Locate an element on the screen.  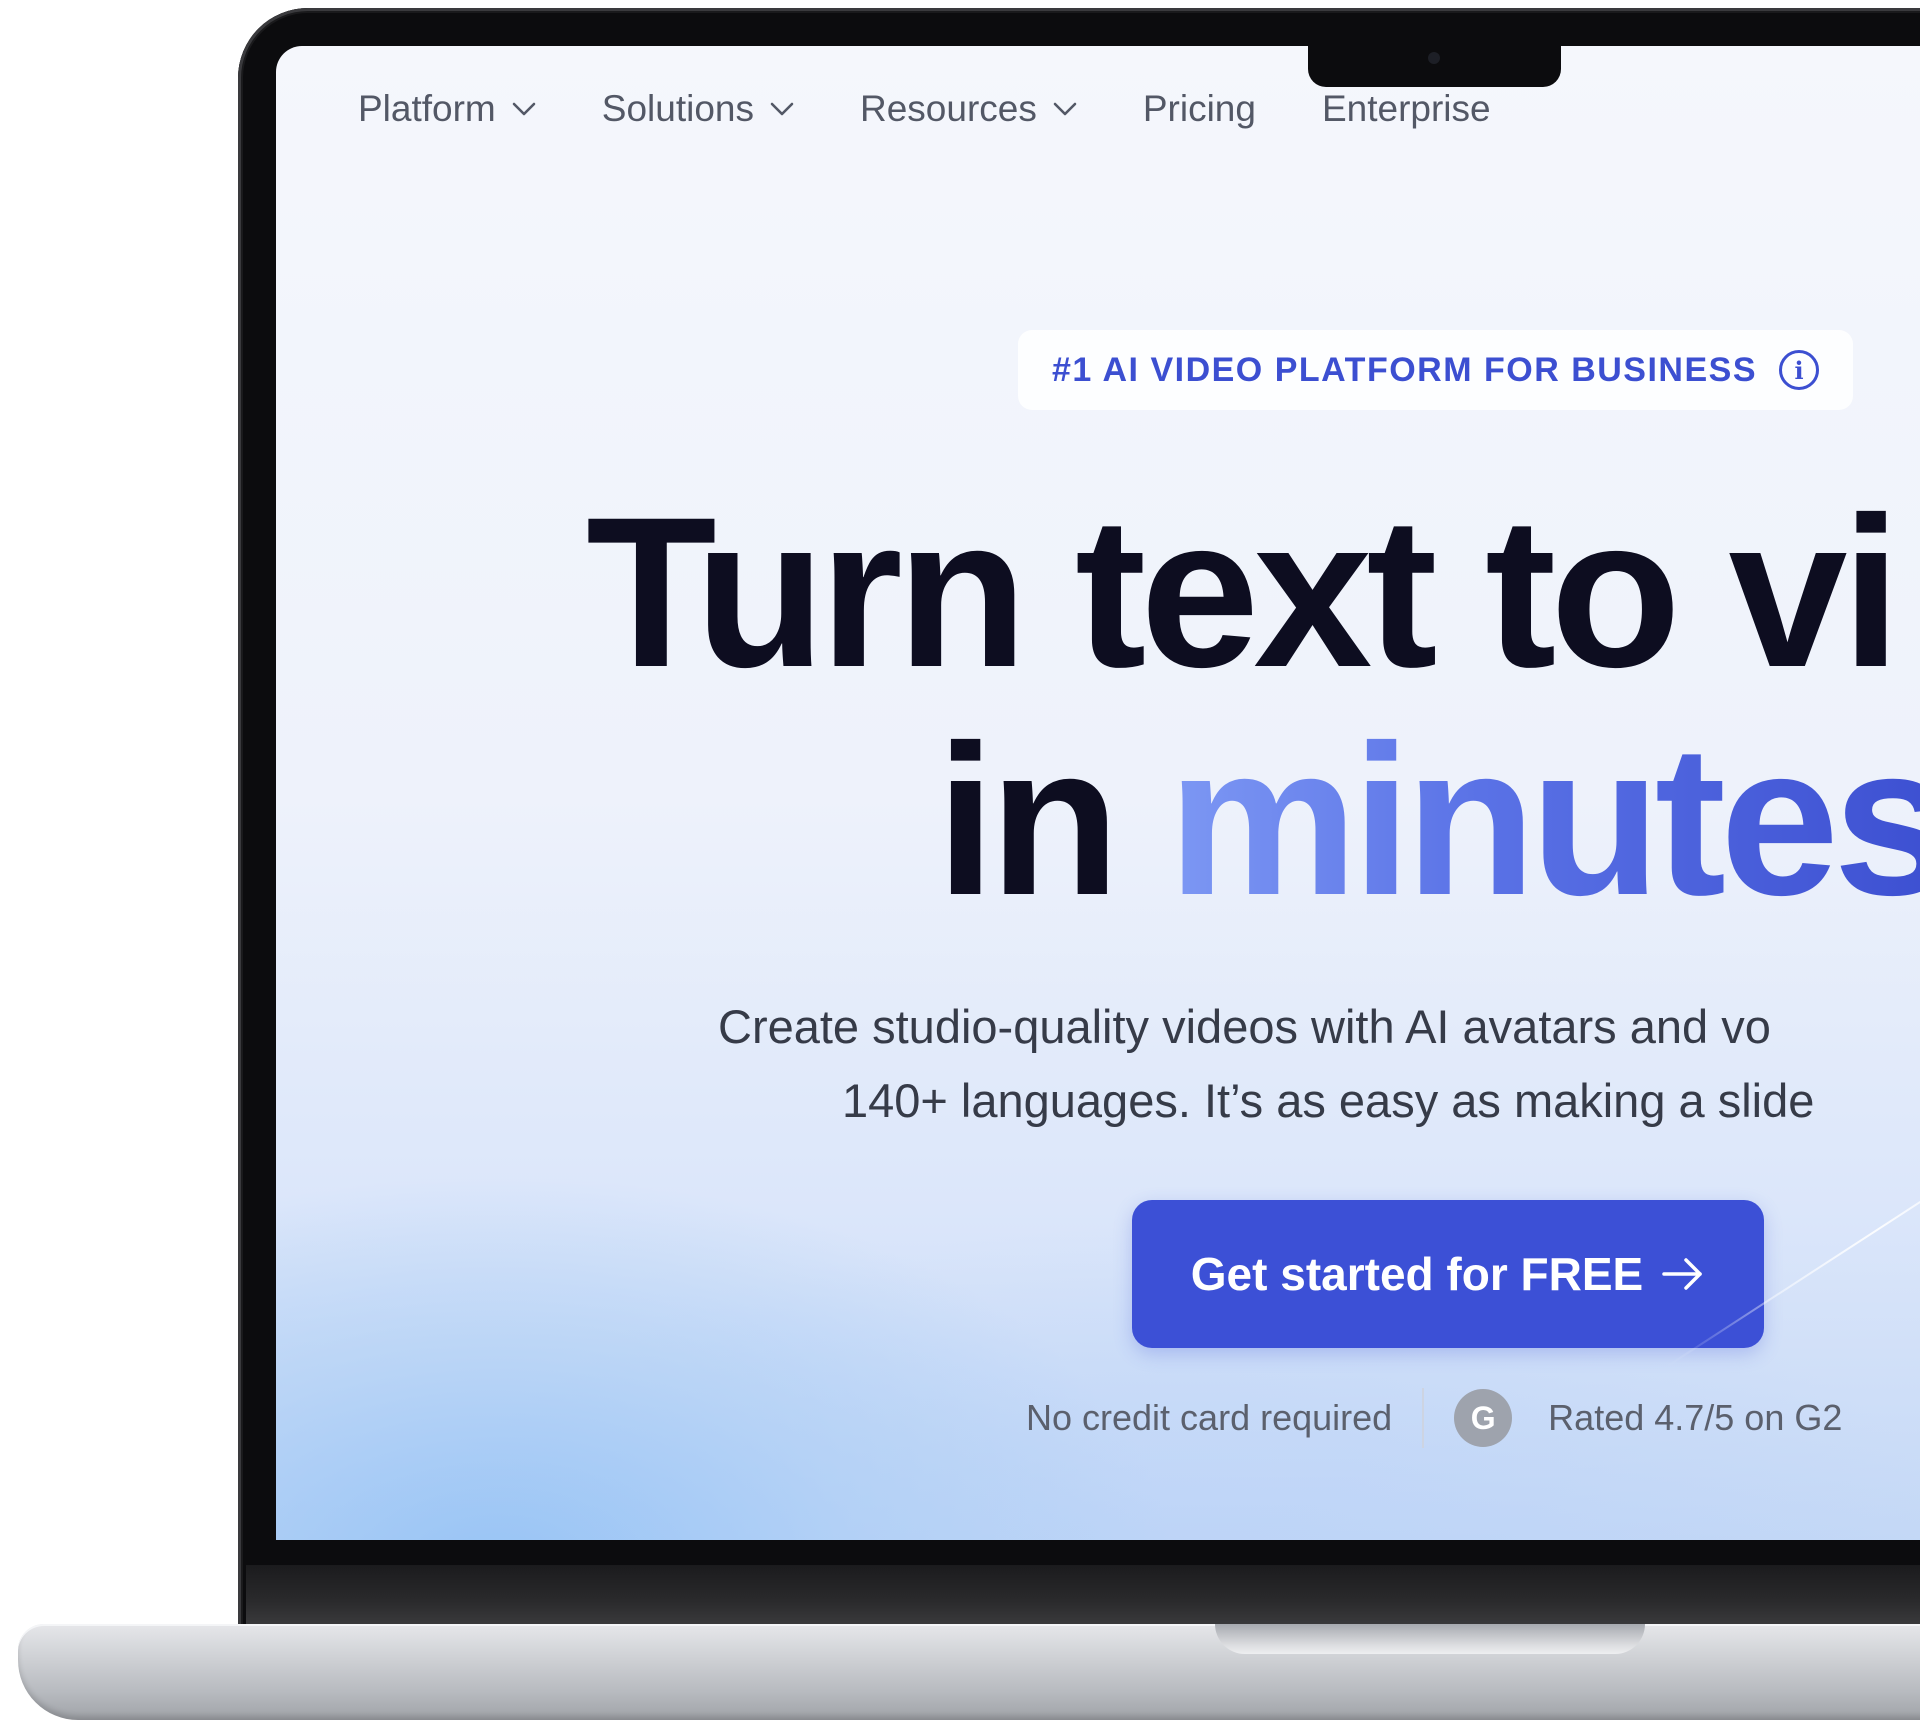
badge-text: #1 AI VIDEO PLATFORM FOR BUSINESS is located at coordinates (1405, 369).